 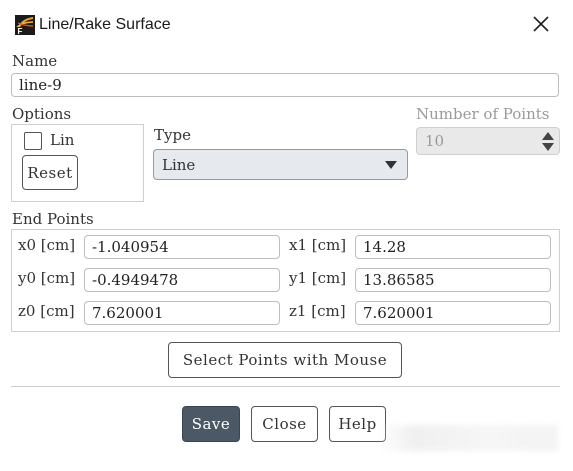 I want to click on name-input: line-9, so click(x=285, y=85).